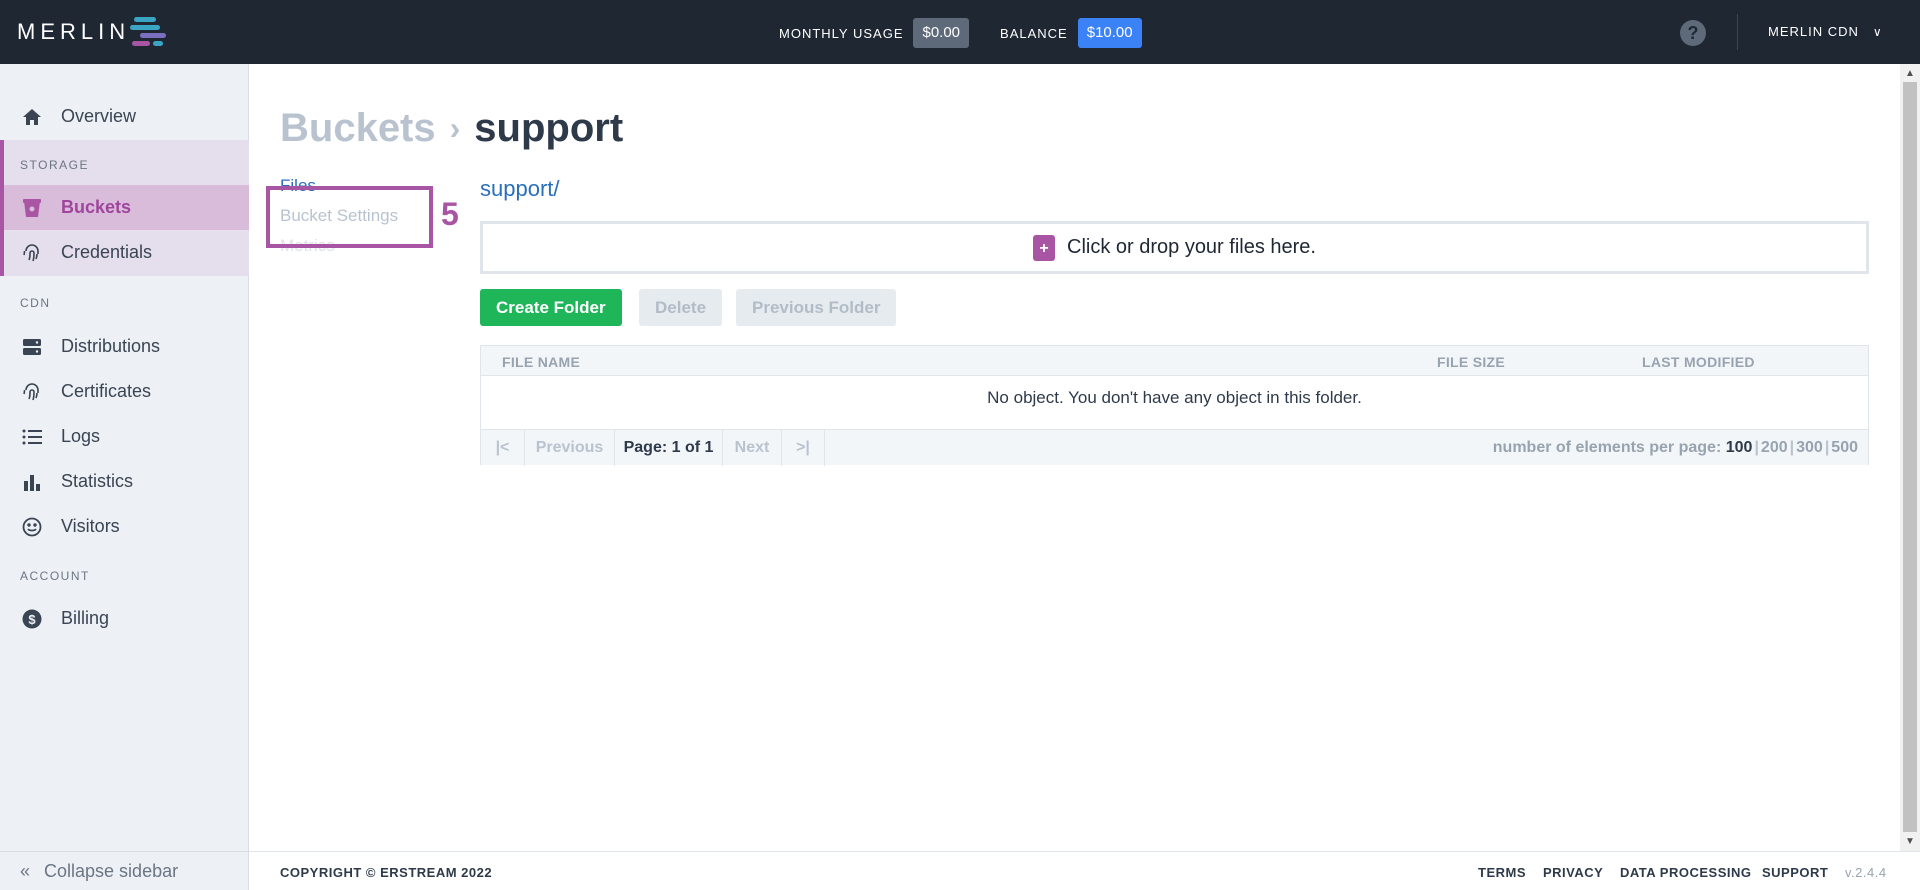 The height and width of the screenshot is (890, 1920). What do you see at coordinates (35, 303) in the screenshot?
I see `section-cdn: CDN` at bounding box center [35, 303].